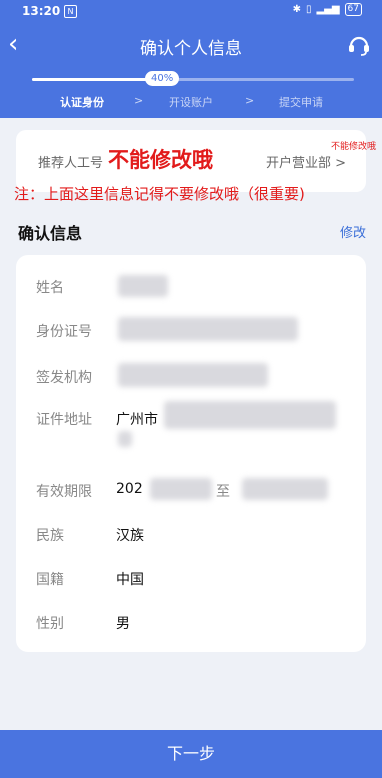 The width and height of the screenshot is (382, 778). I want to click on redacted-address, so click(250, 415).